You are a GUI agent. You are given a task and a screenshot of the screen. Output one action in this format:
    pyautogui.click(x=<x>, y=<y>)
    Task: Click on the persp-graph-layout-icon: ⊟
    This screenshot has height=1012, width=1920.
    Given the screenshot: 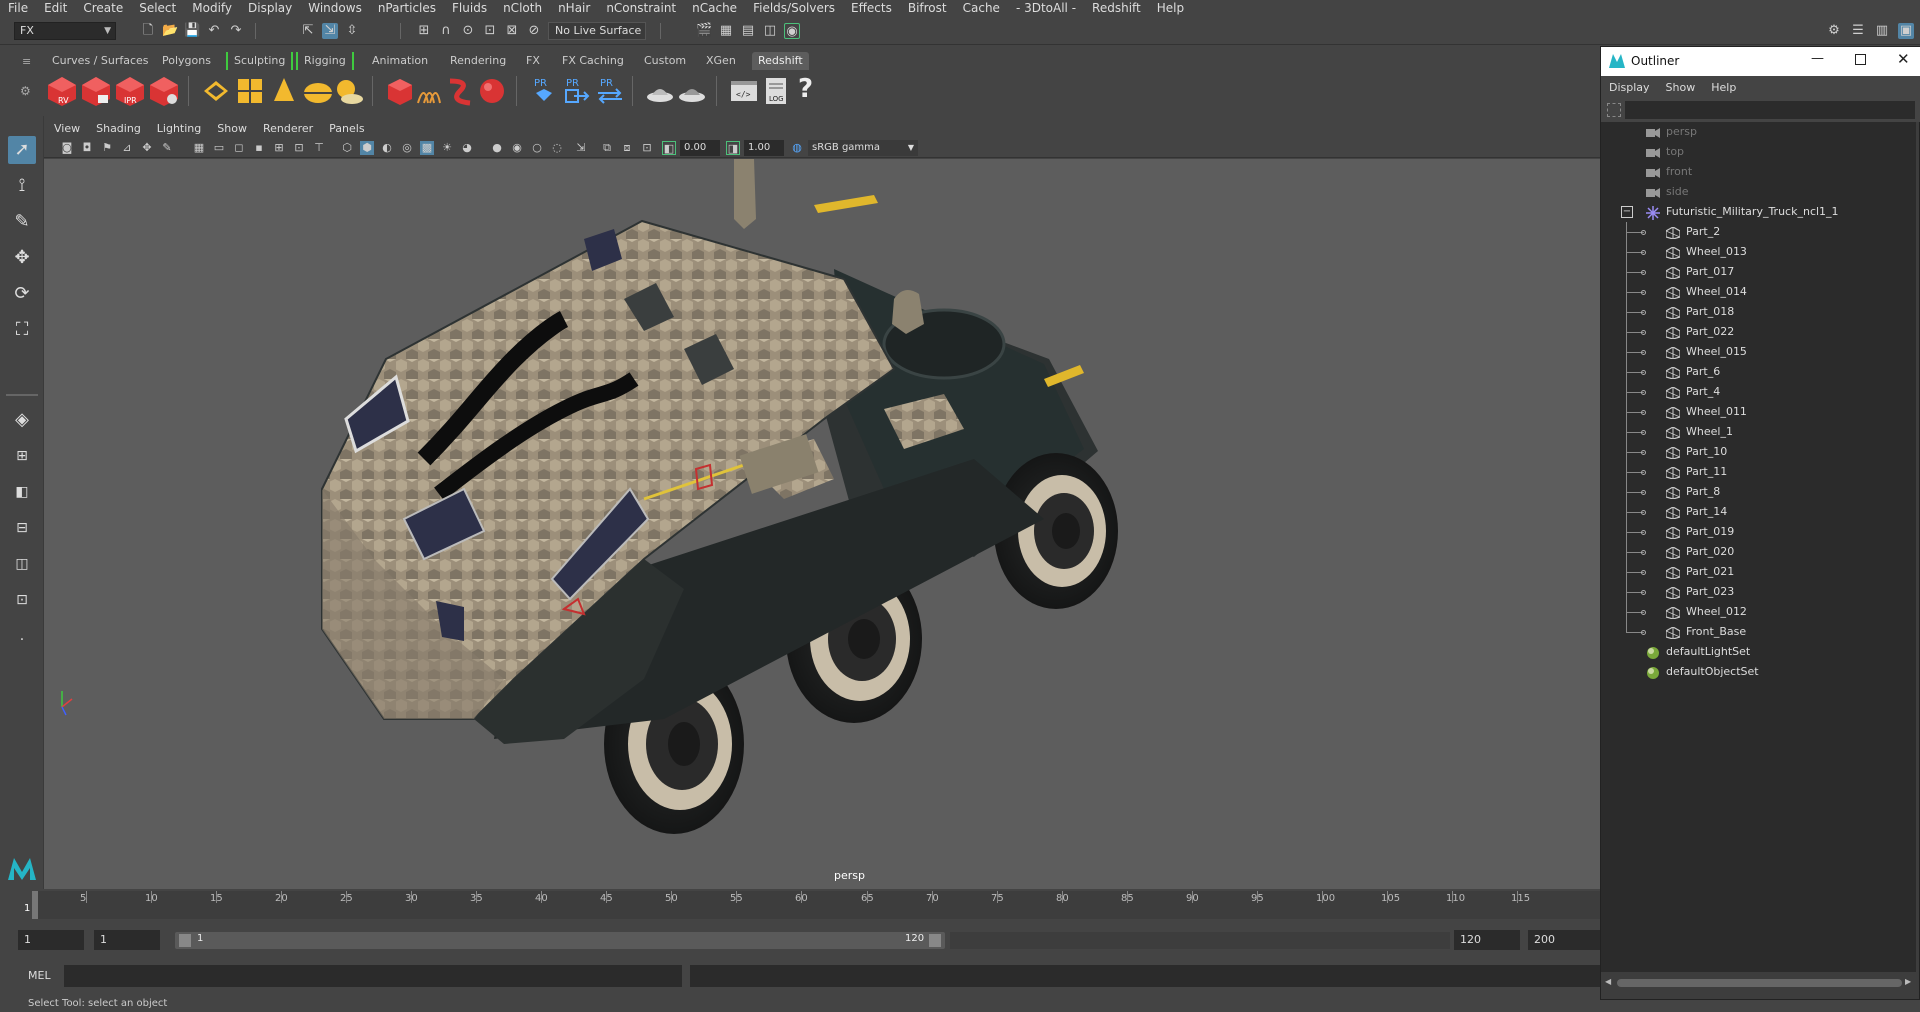 What is the action you would take?
    pyautogui.click(x=22, y=528)
    